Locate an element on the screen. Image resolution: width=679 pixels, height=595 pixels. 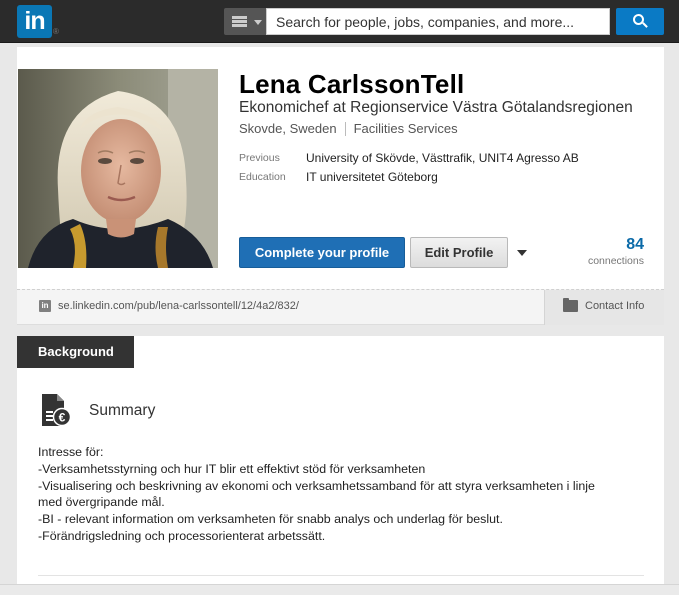
location-industry-line: Skovde, Sweden Facilities Services is located at coordinates (348, 128).